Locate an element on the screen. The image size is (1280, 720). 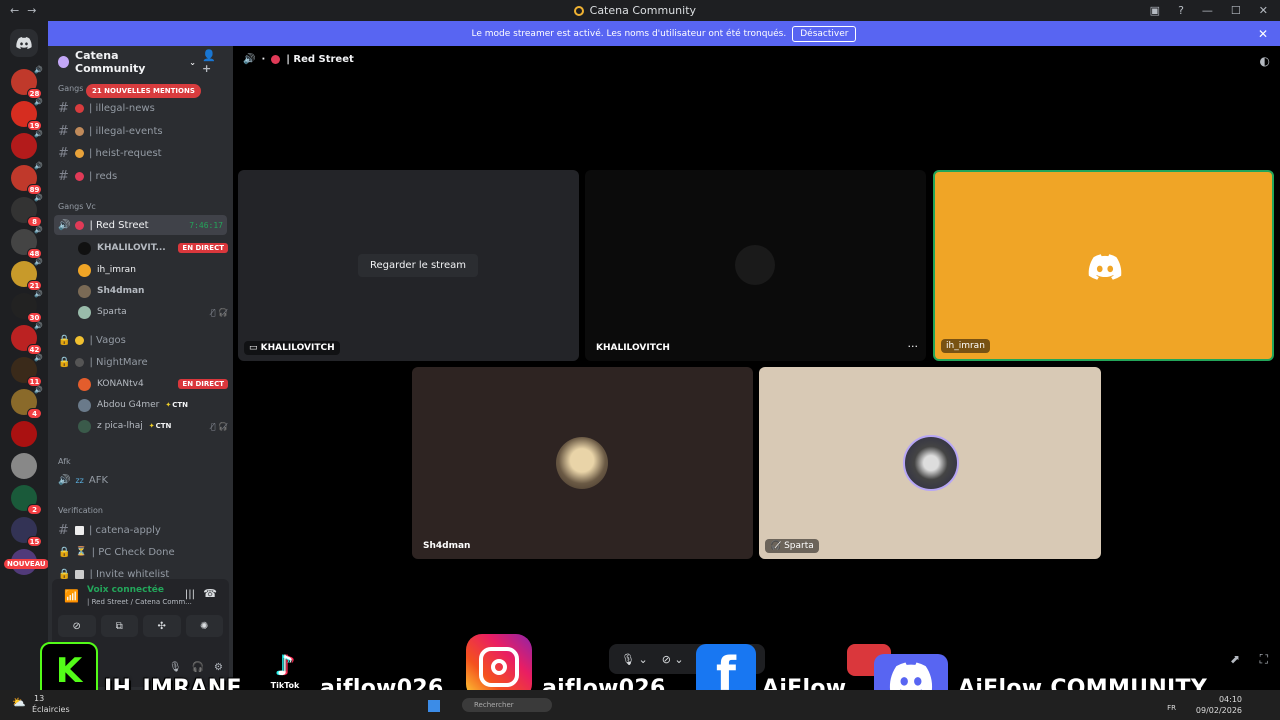
member-konan: KONANtv4 EN DIRECT is located at coordinates (153, 384).